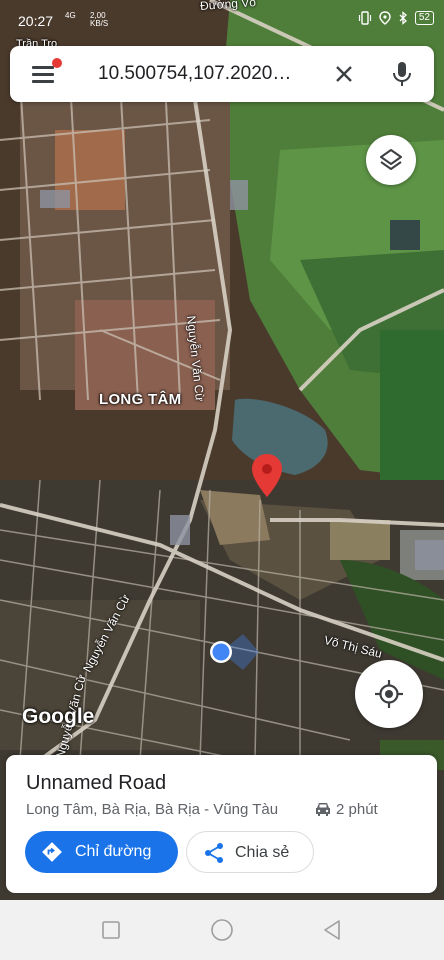  I want to click on car-icon, so click(323, 809).